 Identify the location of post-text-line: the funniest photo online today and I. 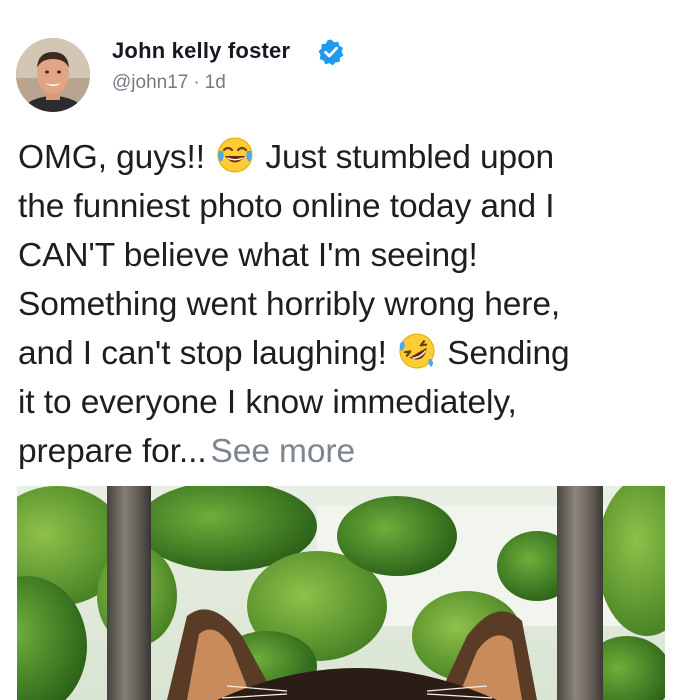
(286, 206).